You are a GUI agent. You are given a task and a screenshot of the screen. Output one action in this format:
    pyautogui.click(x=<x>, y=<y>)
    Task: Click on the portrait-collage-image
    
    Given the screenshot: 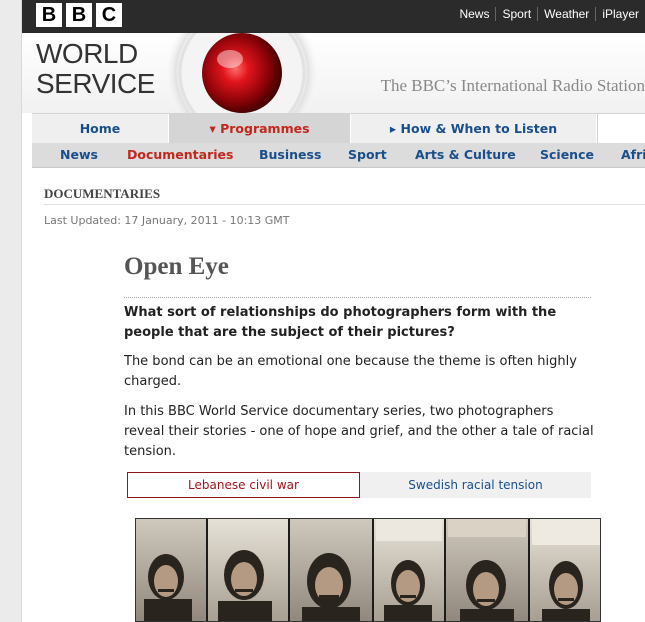 What is the action you would take?
    pyautogui.click(x=368, y=570)
    